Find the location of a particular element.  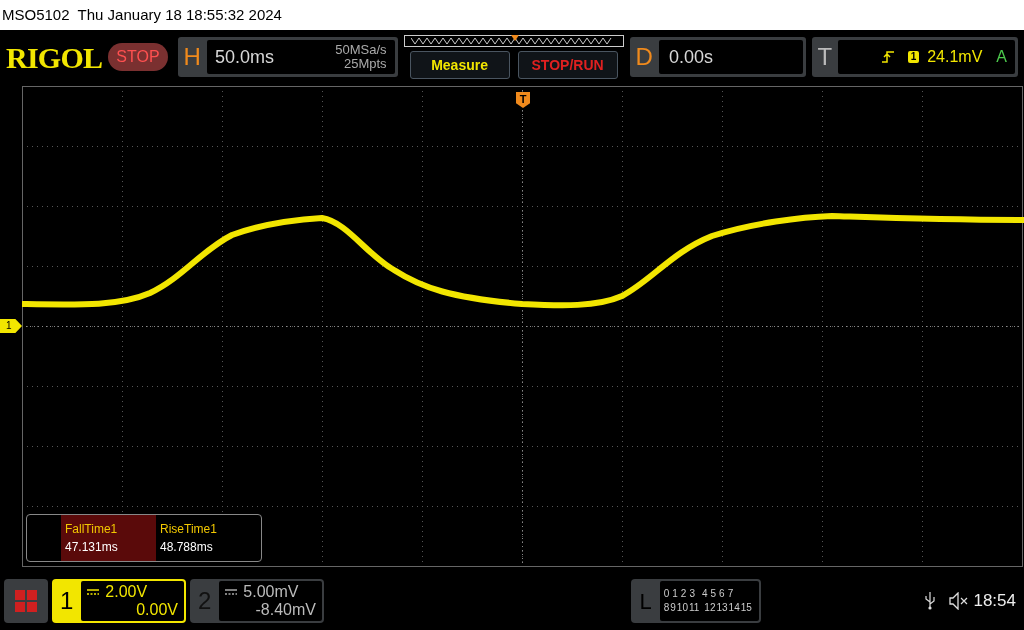

logic-channel-number: 5 is located at coordinates (713, 594).